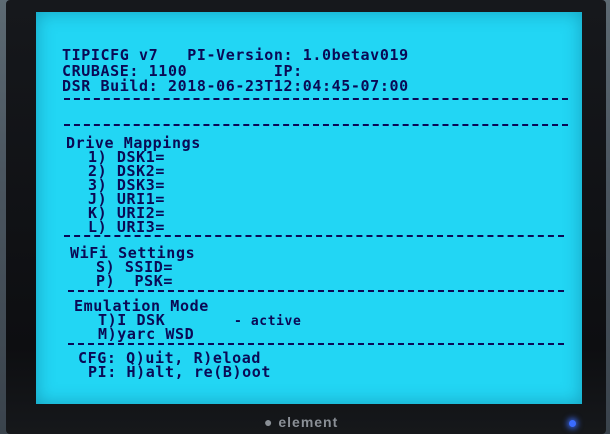 The width and height of the screenshot is (610, 434). I want to click on monitor-brand-logo: ● element, so click(301, 422).